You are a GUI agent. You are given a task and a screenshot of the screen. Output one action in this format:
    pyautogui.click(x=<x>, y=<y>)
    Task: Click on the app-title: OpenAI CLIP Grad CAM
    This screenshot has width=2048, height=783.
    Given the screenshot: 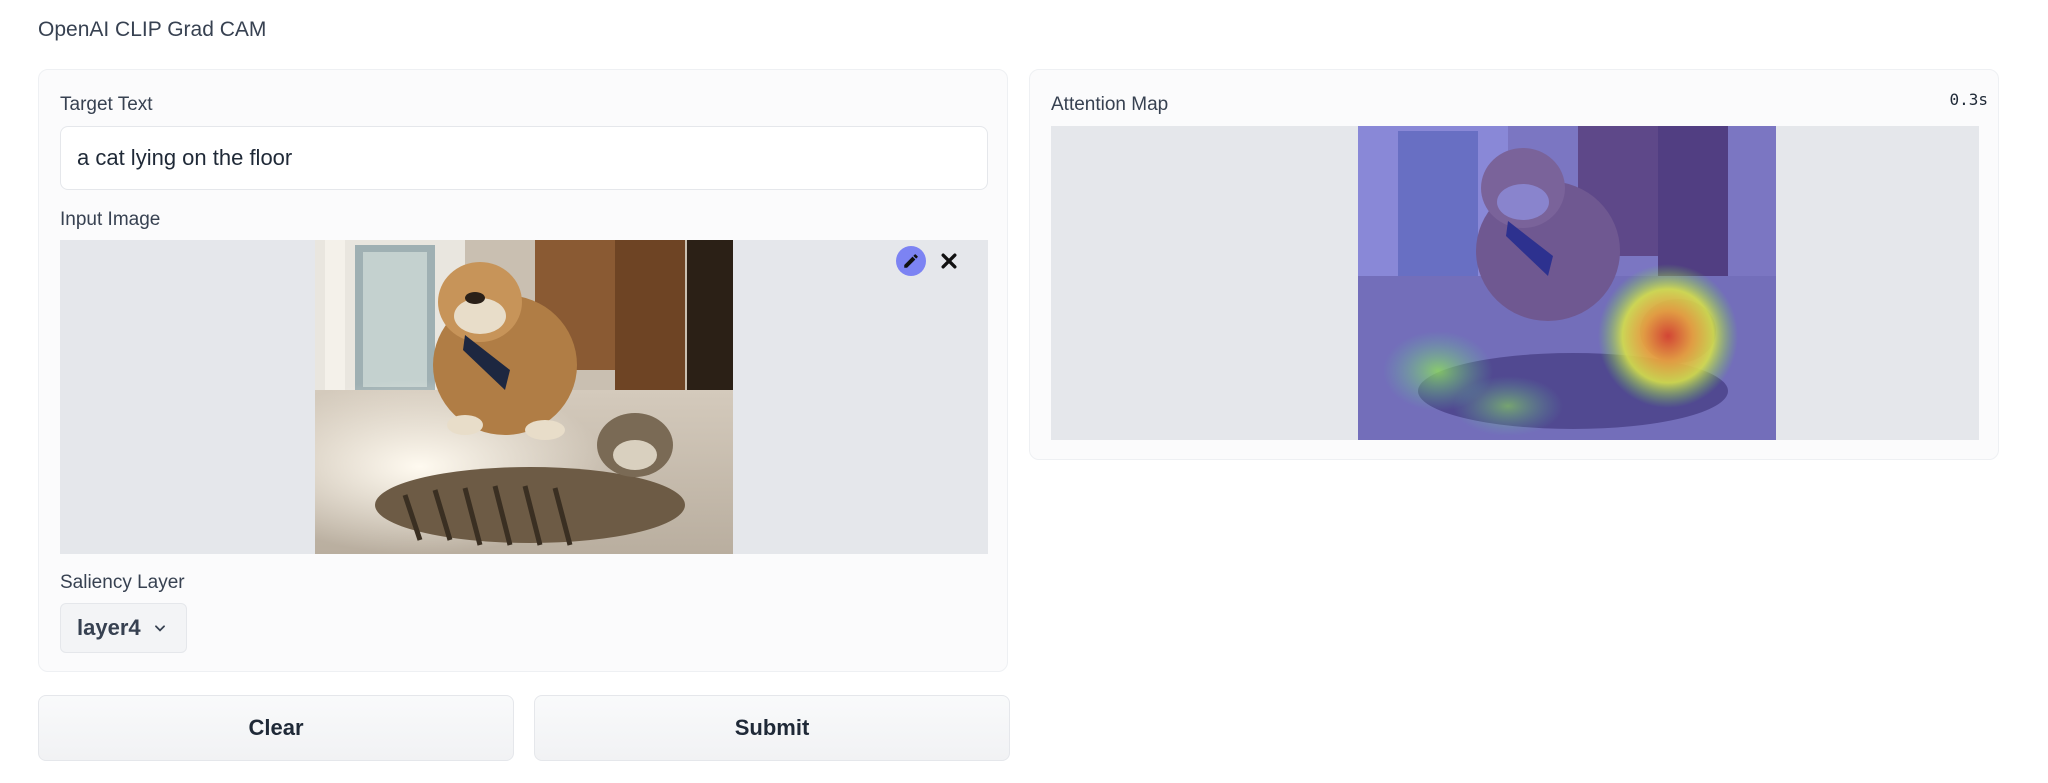 What is the action you would take?
    pyautogui.click(x=152, y=29)
    